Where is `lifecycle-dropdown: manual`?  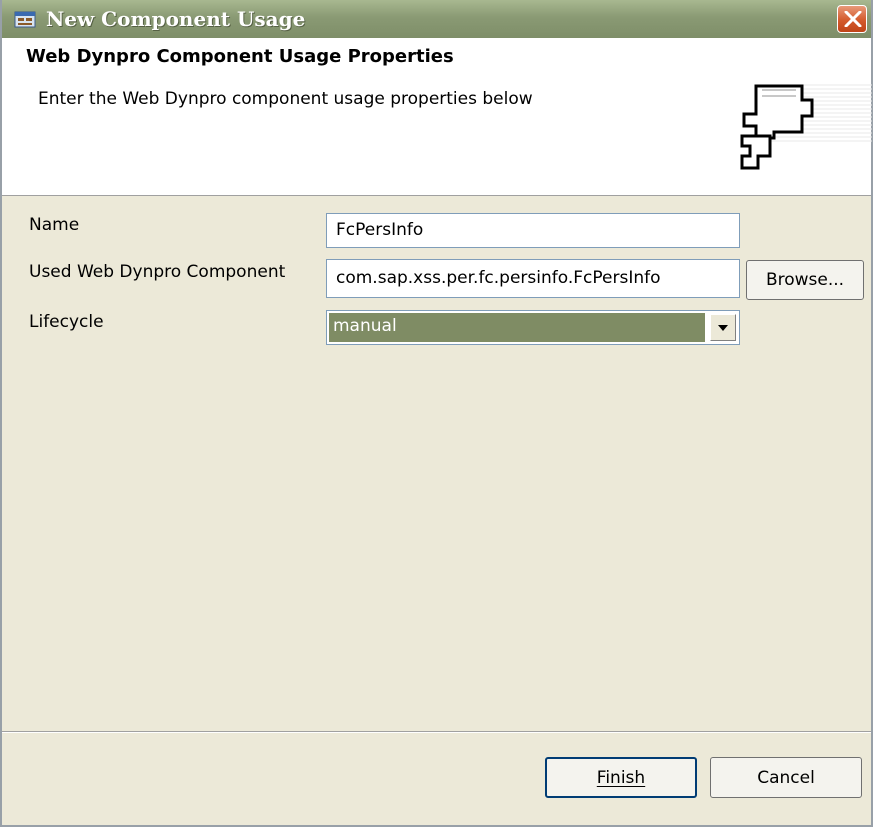
lifecycle-dropdown: manual is located at coordinates (533, 327).